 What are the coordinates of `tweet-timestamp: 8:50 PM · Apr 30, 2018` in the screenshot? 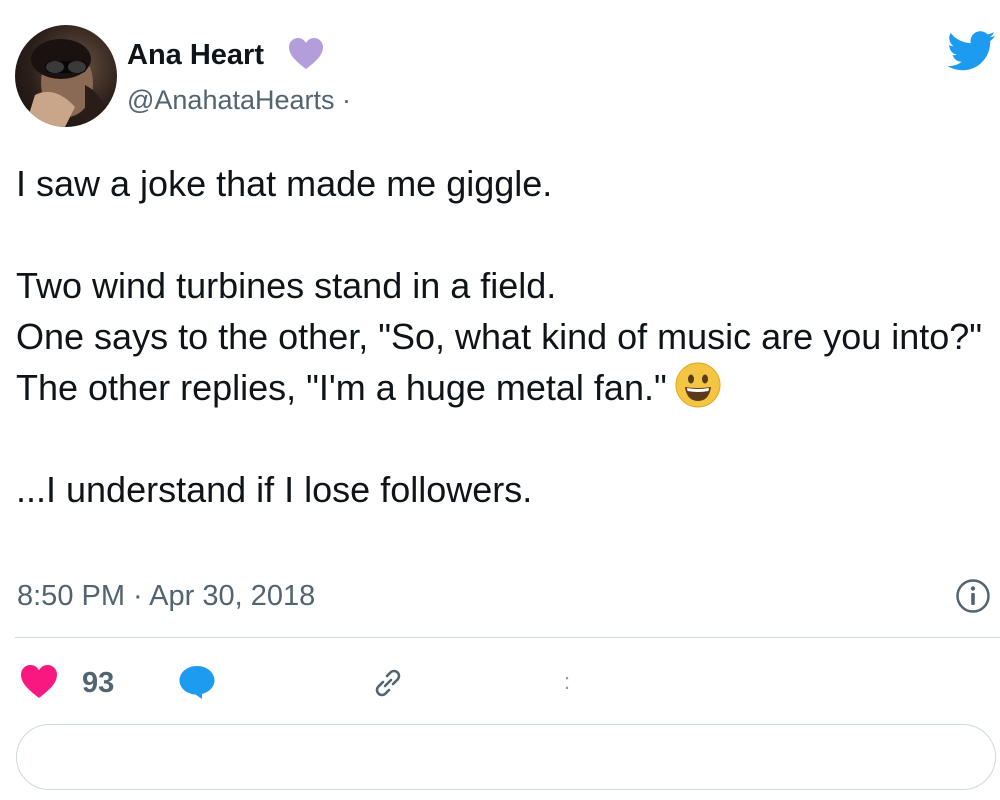 It's located at (166, 596).